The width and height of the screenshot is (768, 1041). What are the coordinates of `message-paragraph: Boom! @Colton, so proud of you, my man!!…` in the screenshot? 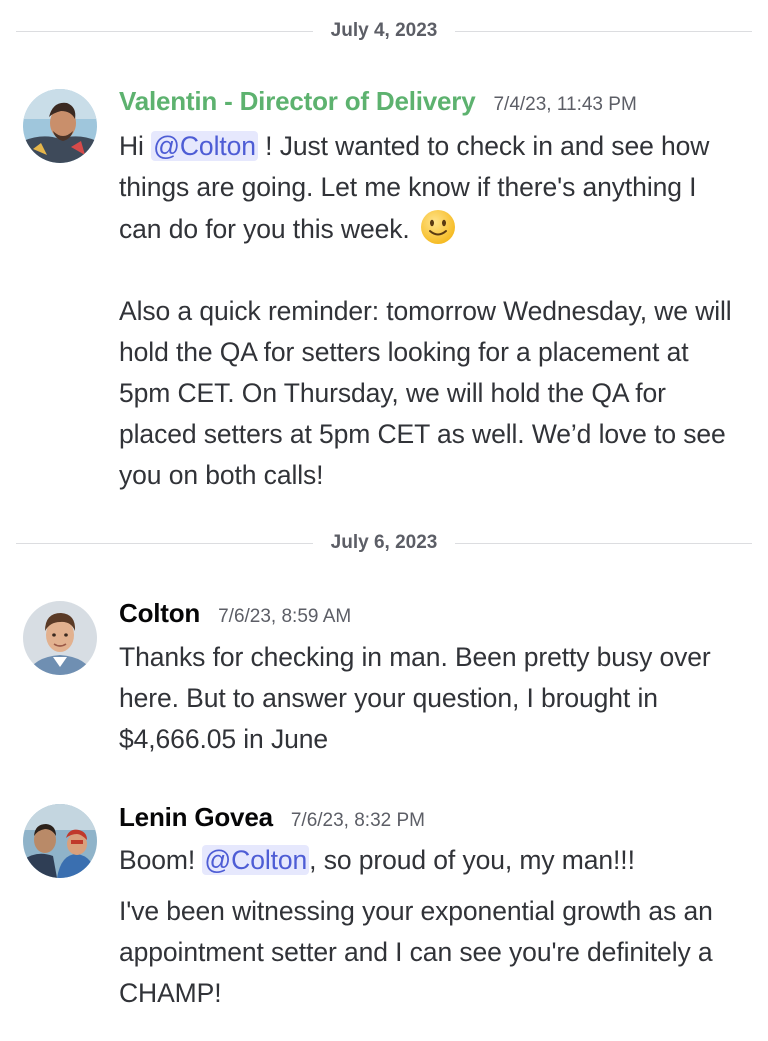 It's located at (429, 860).